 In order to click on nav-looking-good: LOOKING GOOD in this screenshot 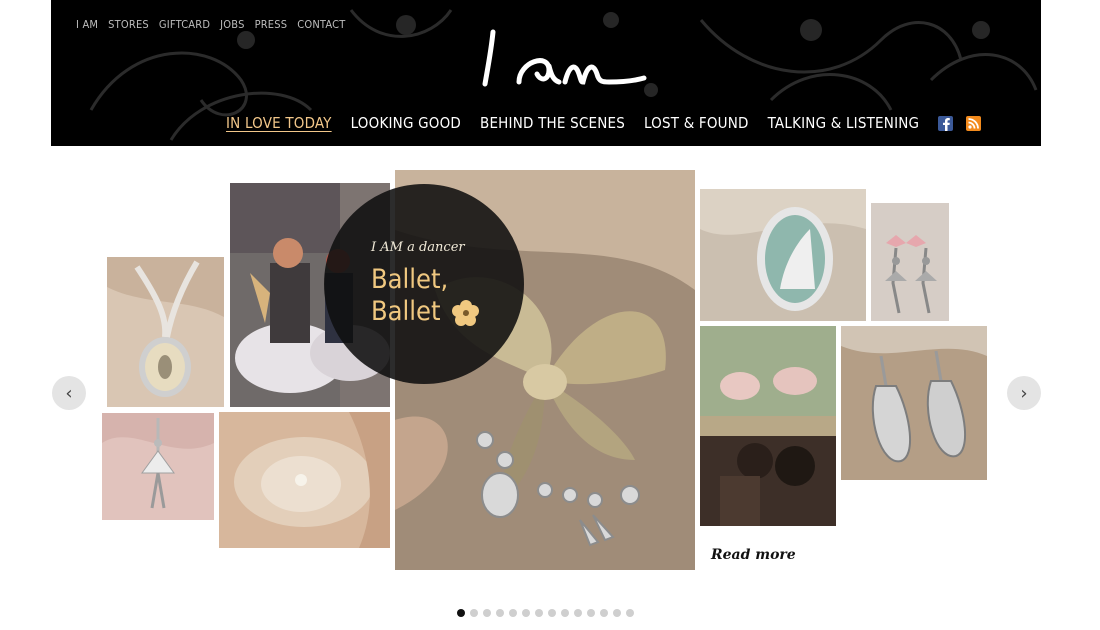, I will do `click(406, 123)`.